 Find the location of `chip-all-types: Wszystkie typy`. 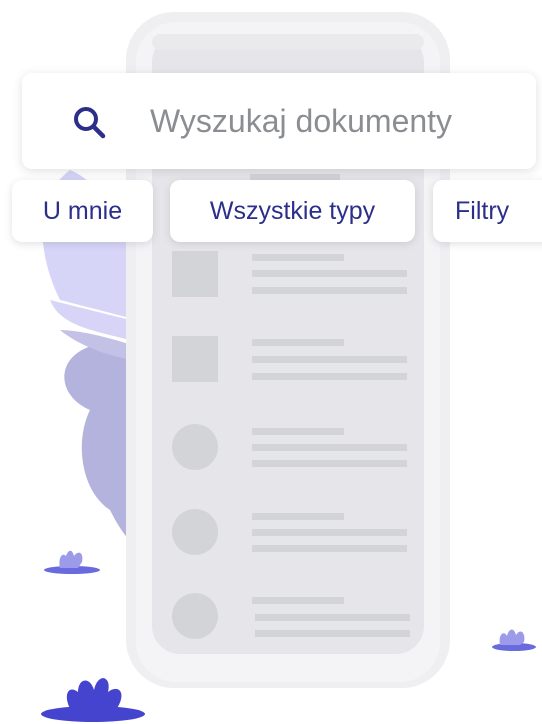

chip-all-types: Wszystkie typy is located at coordinates (292, 211).